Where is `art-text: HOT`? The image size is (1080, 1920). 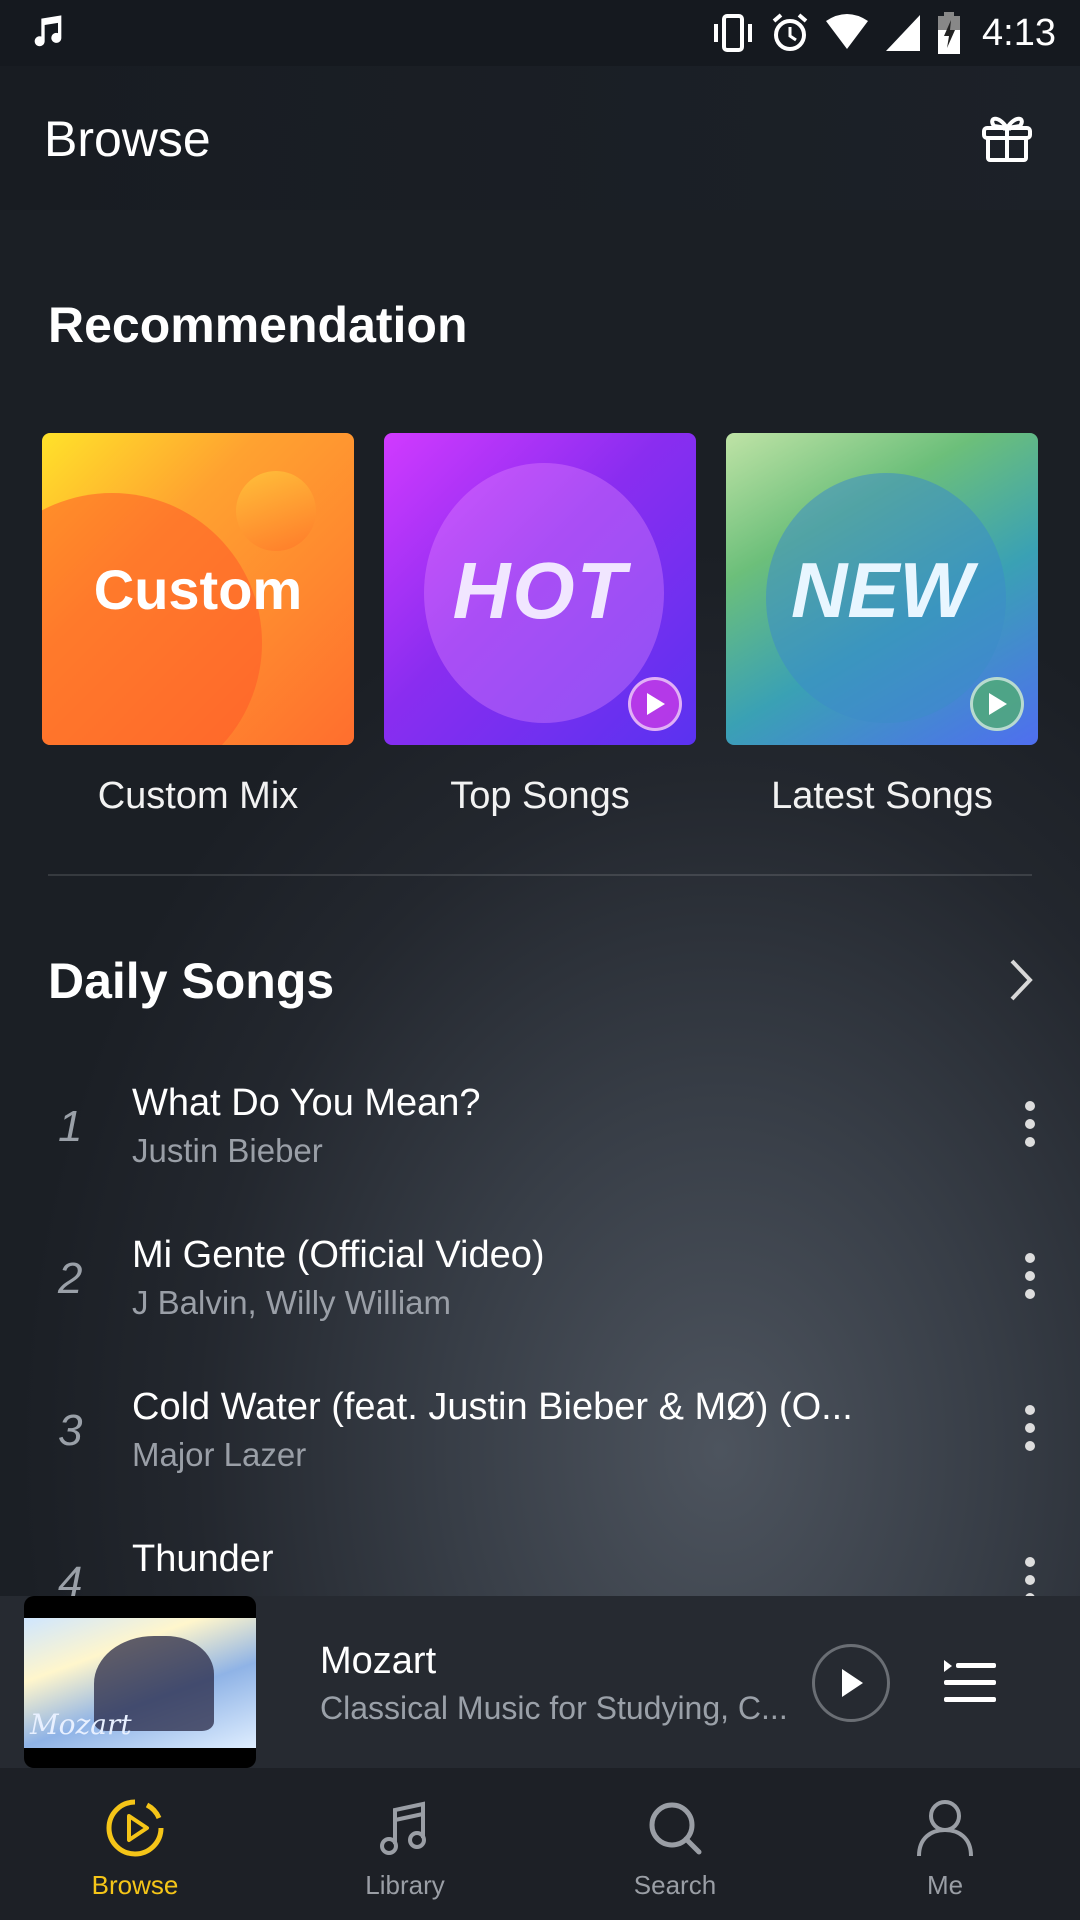 art-text: HOT is located at coordinates (540, 590).